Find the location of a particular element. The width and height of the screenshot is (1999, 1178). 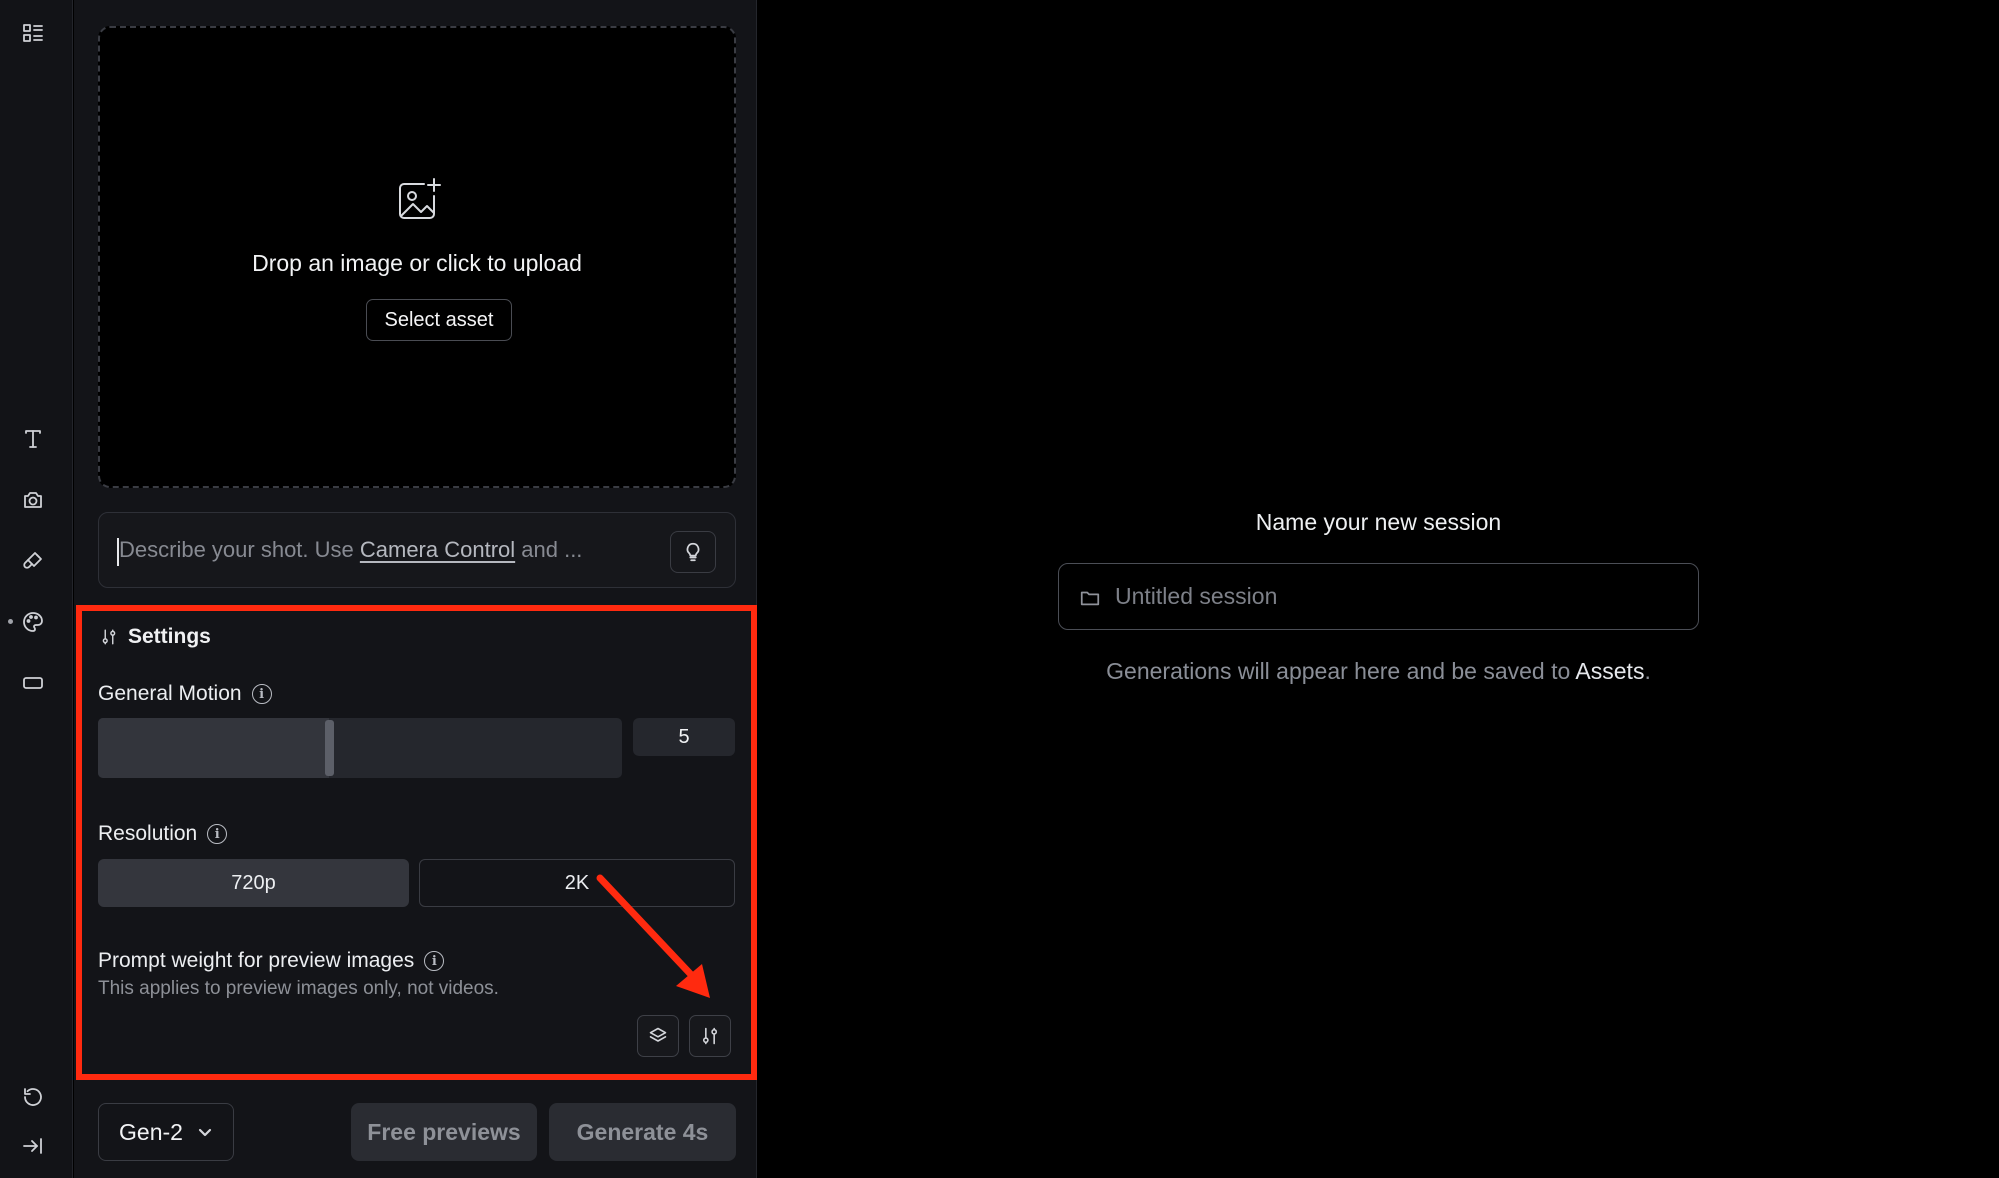

prompt-ideas-button is located at coordinates (693, 552).